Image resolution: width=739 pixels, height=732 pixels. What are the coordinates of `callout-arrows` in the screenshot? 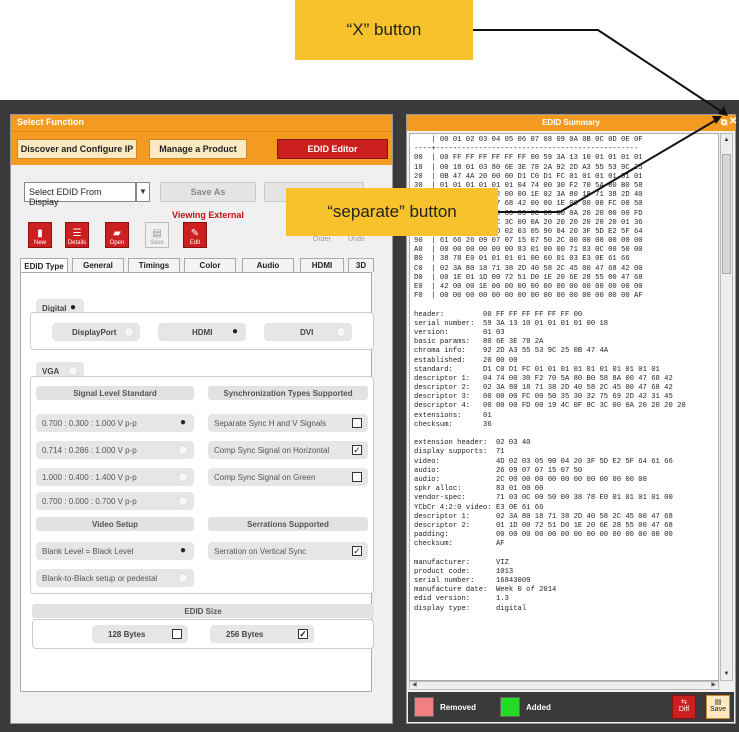 It's located at (600, 121).